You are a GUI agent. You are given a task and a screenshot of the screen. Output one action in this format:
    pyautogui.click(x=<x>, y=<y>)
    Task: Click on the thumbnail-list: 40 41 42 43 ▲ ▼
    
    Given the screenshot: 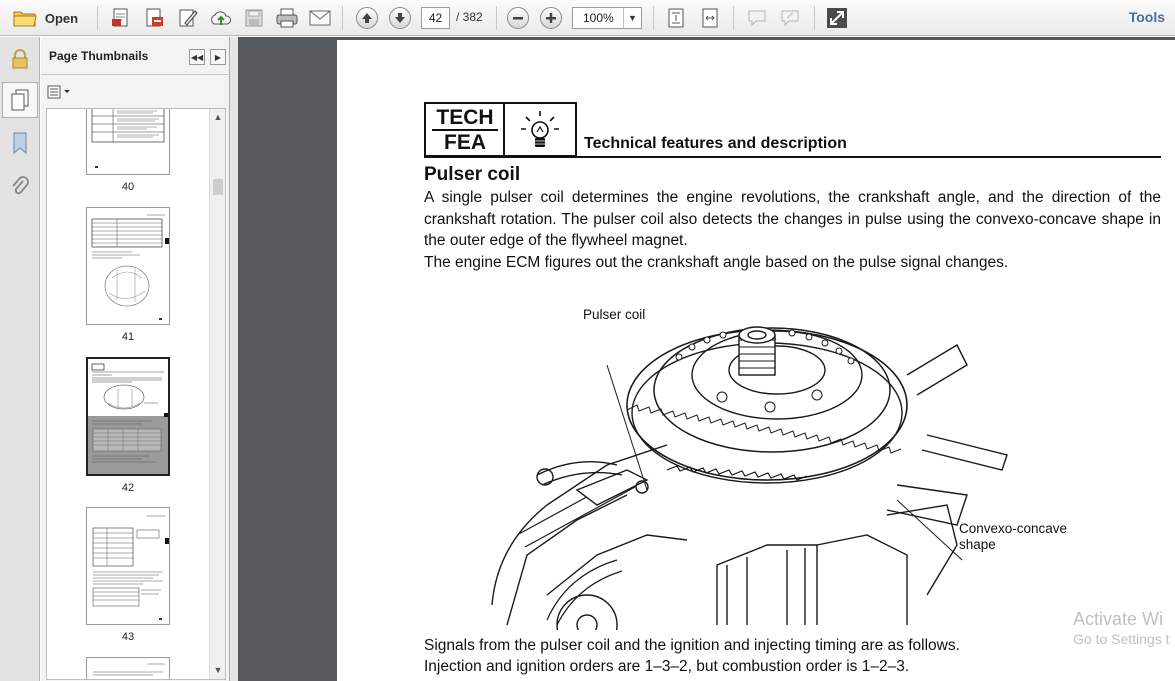 What is the action you would take?
    pyautogui.click(x=136, y=394)
    